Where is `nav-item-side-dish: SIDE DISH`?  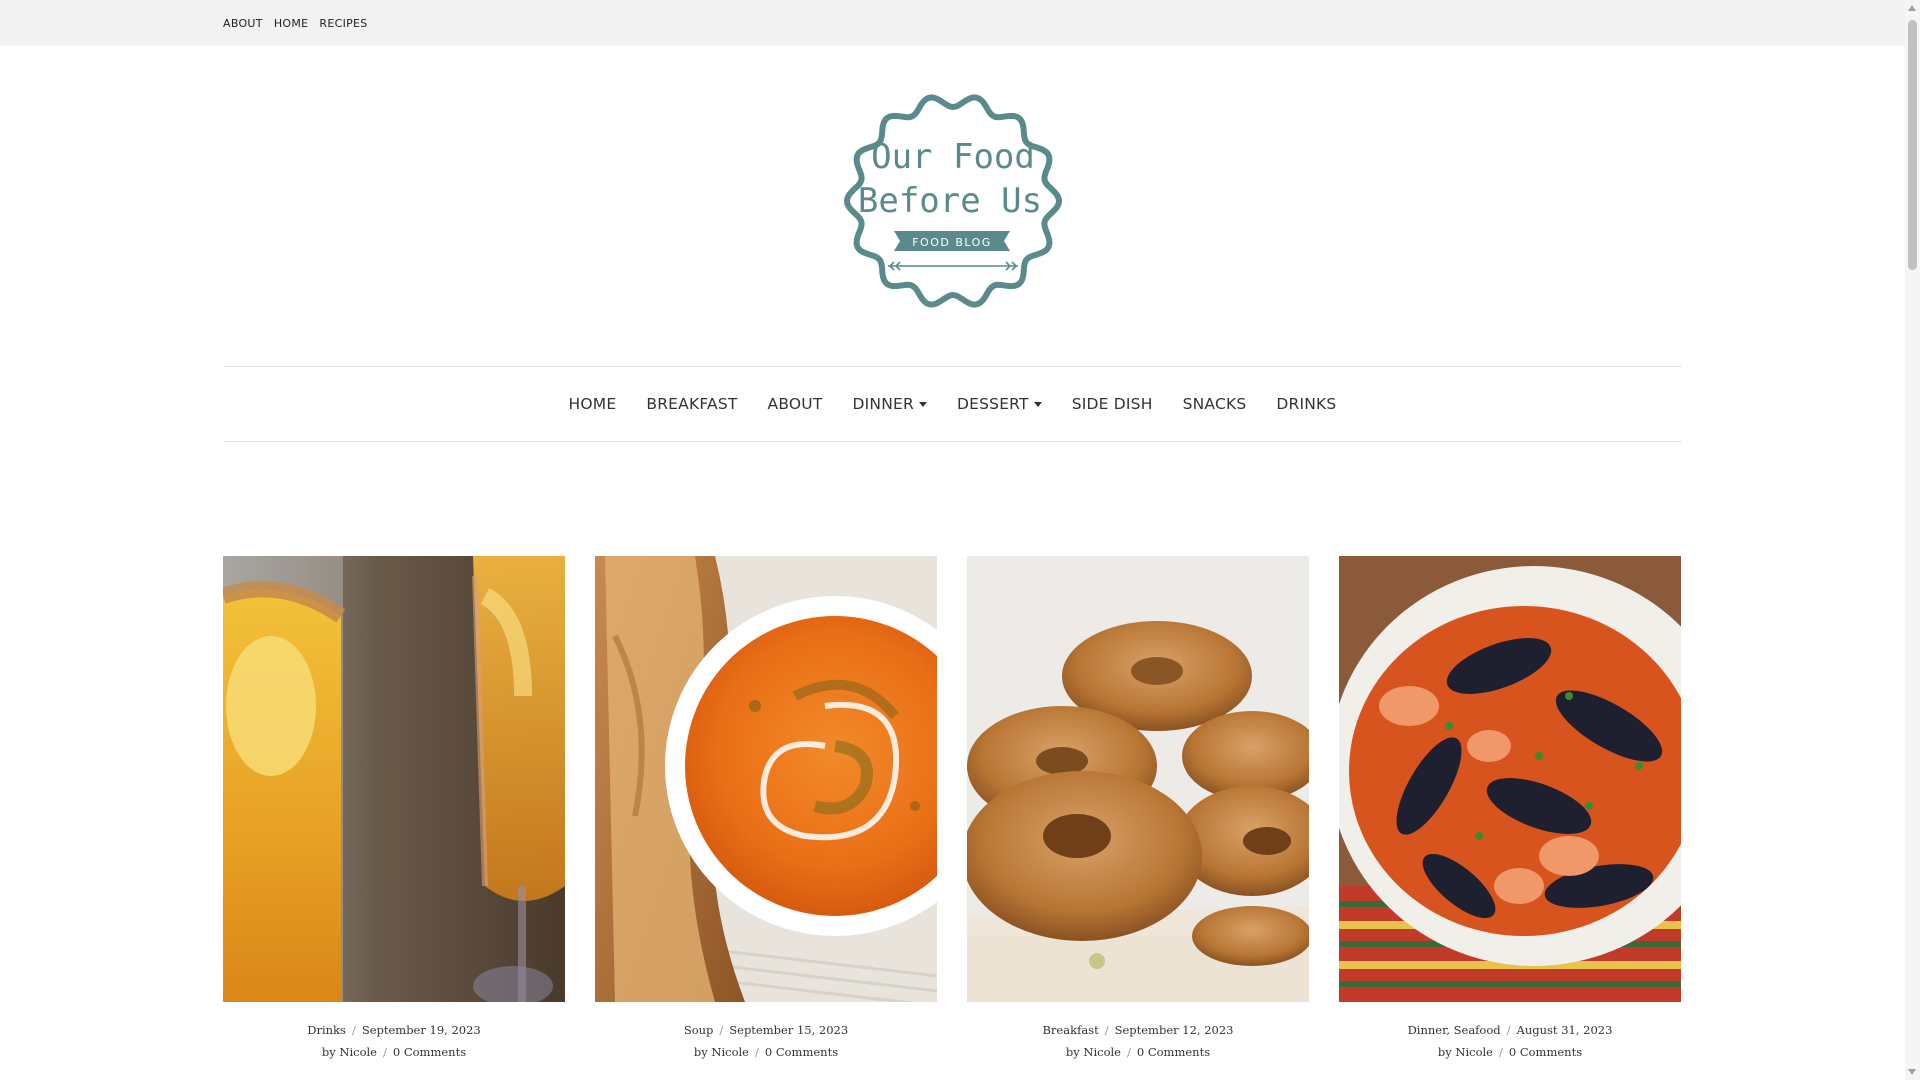
nav-item-side-dish: SIDE DISH is located at coordinates (1112, 404).